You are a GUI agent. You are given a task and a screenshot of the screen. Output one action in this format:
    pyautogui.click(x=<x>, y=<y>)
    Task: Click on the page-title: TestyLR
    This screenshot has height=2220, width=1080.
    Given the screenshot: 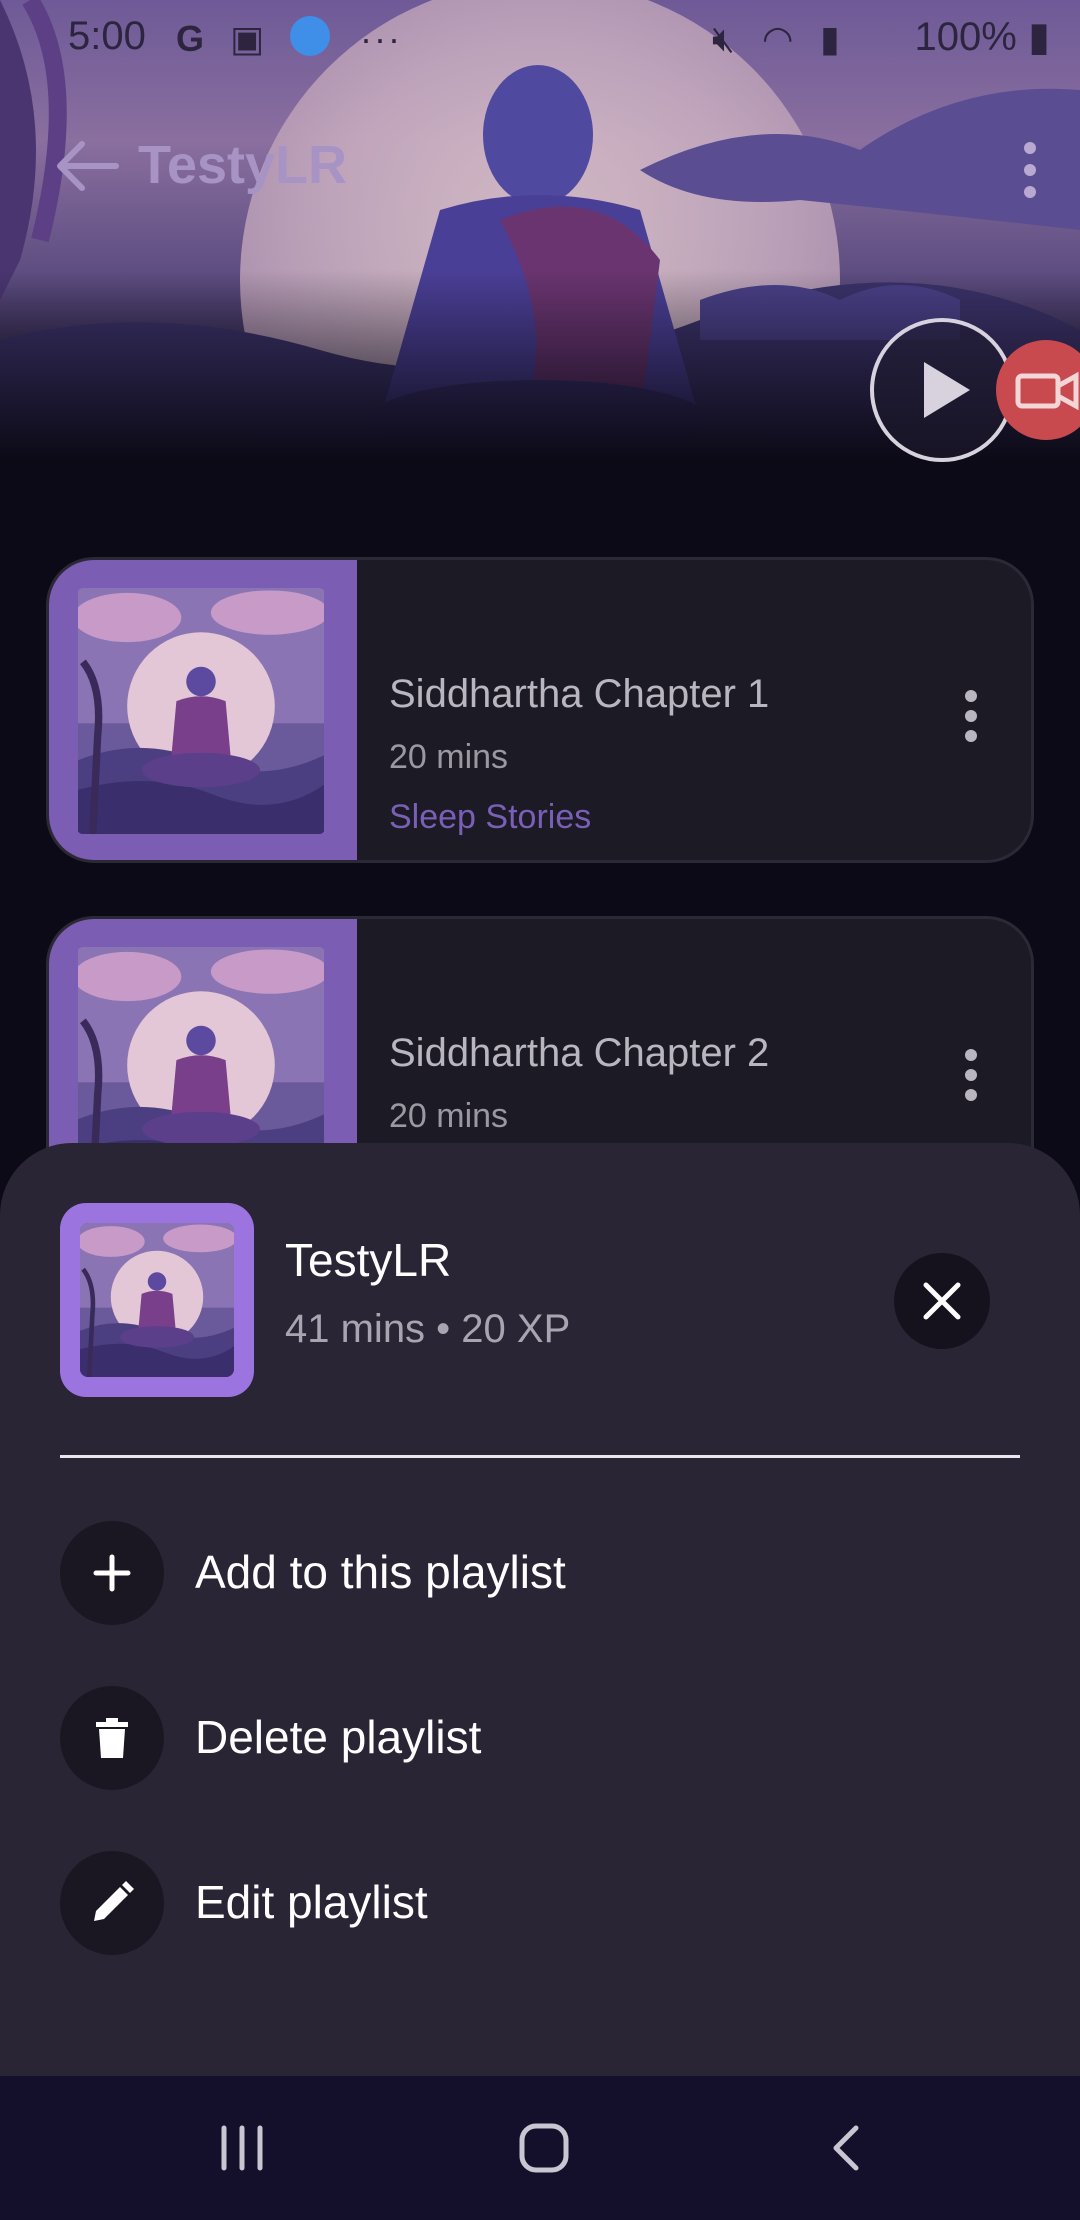 What is the action you would take?
    pyautogui.click(x=243, y=165)
    